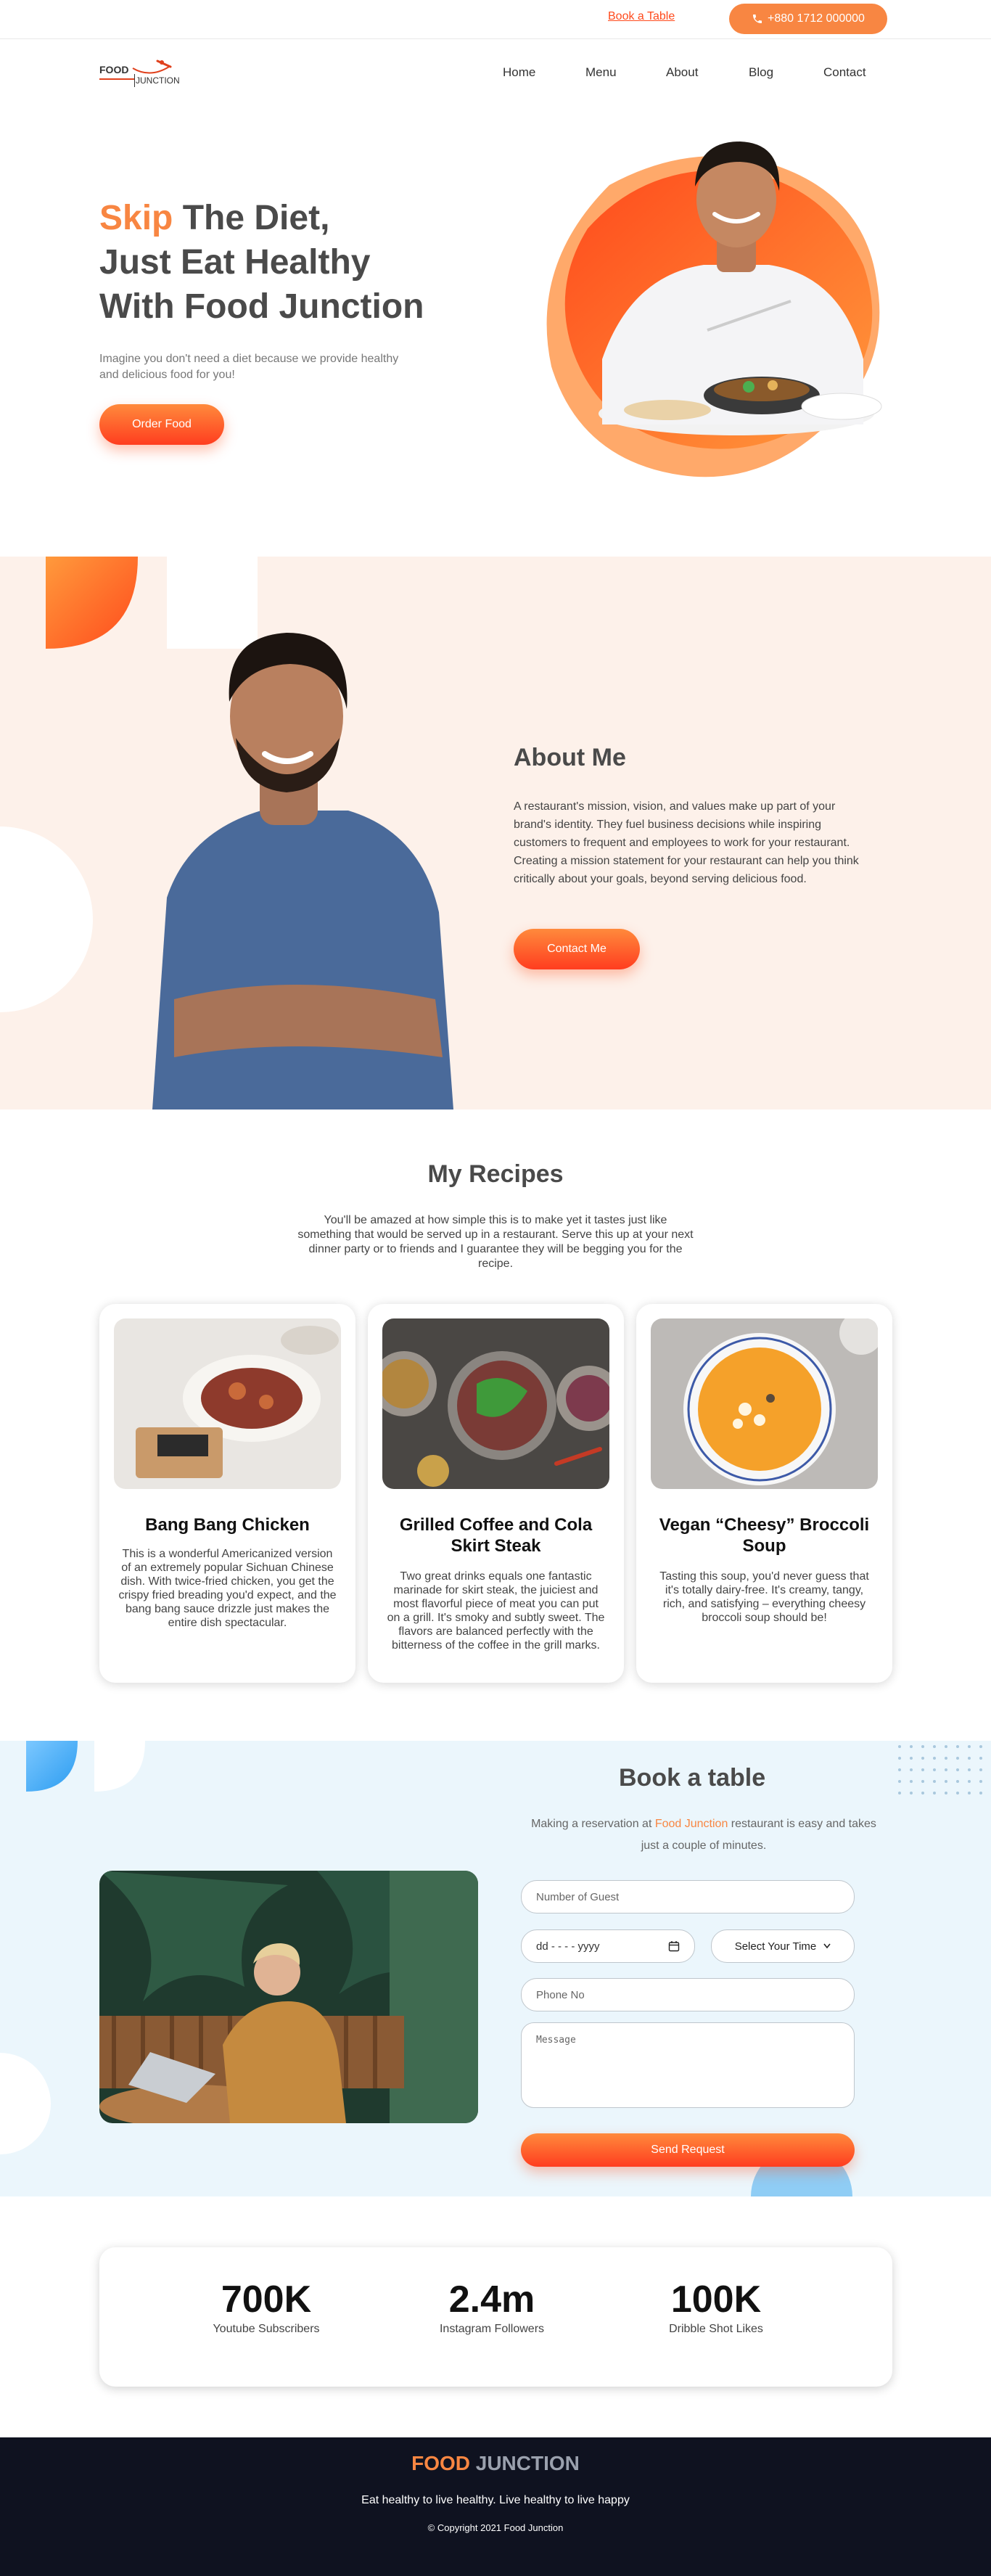 The width and height of the screenshot is (991, 2576). I want to click on date-placeholder: dd - - - - yyyy, so click(568, 1946).